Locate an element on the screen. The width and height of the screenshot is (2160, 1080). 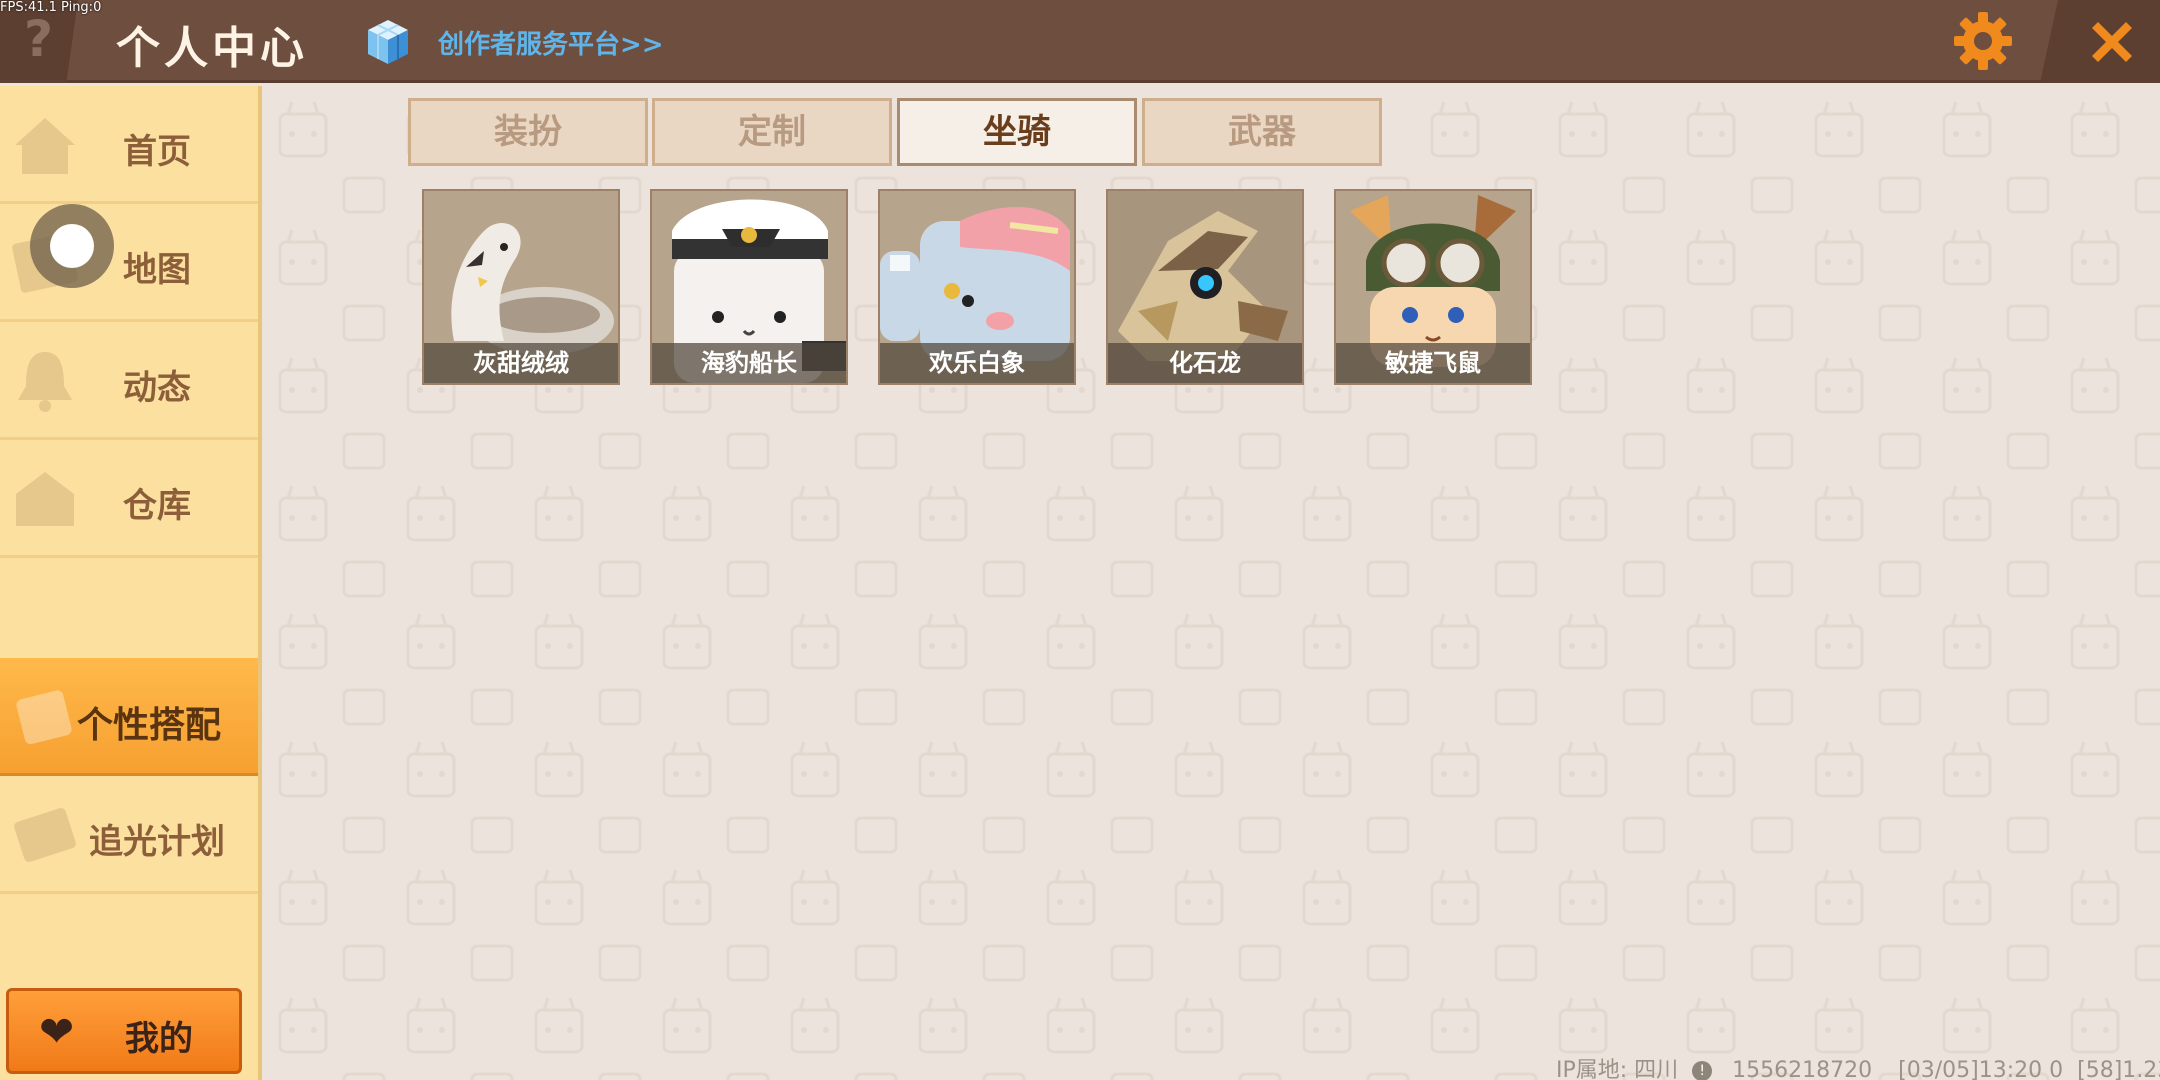
mount-name: 化石龙 is located at coordinates (1205, 363).